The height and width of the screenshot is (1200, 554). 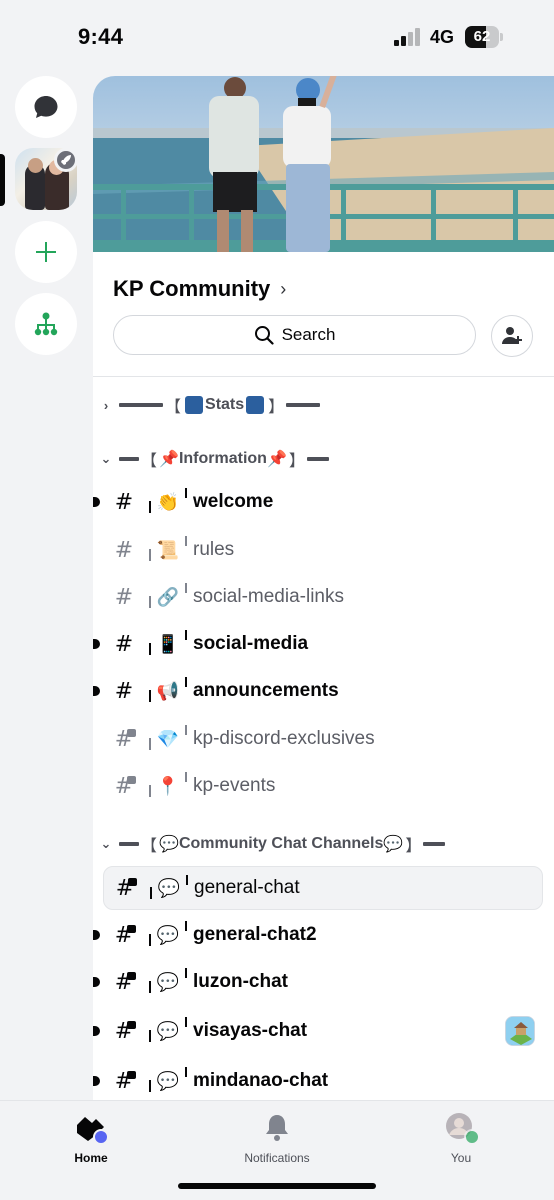 I want to click on channel-general-chat2: # 💬 general-chat2, so click(x=318, y=935).